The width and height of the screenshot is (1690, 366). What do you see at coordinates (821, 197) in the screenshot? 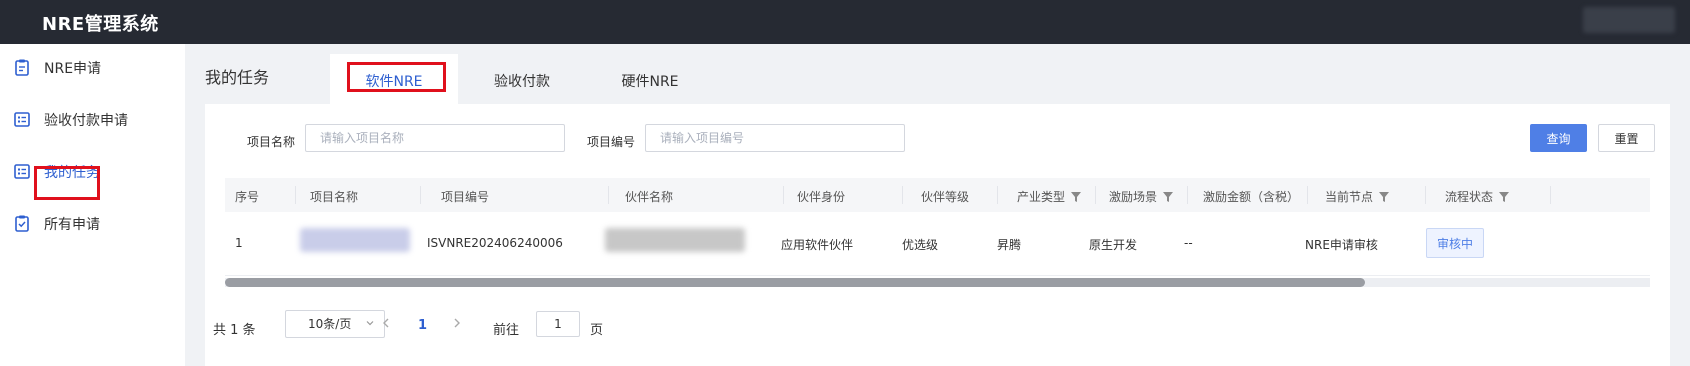
I see `column-header: 伙伴身份` at bounding box center [821, 197].